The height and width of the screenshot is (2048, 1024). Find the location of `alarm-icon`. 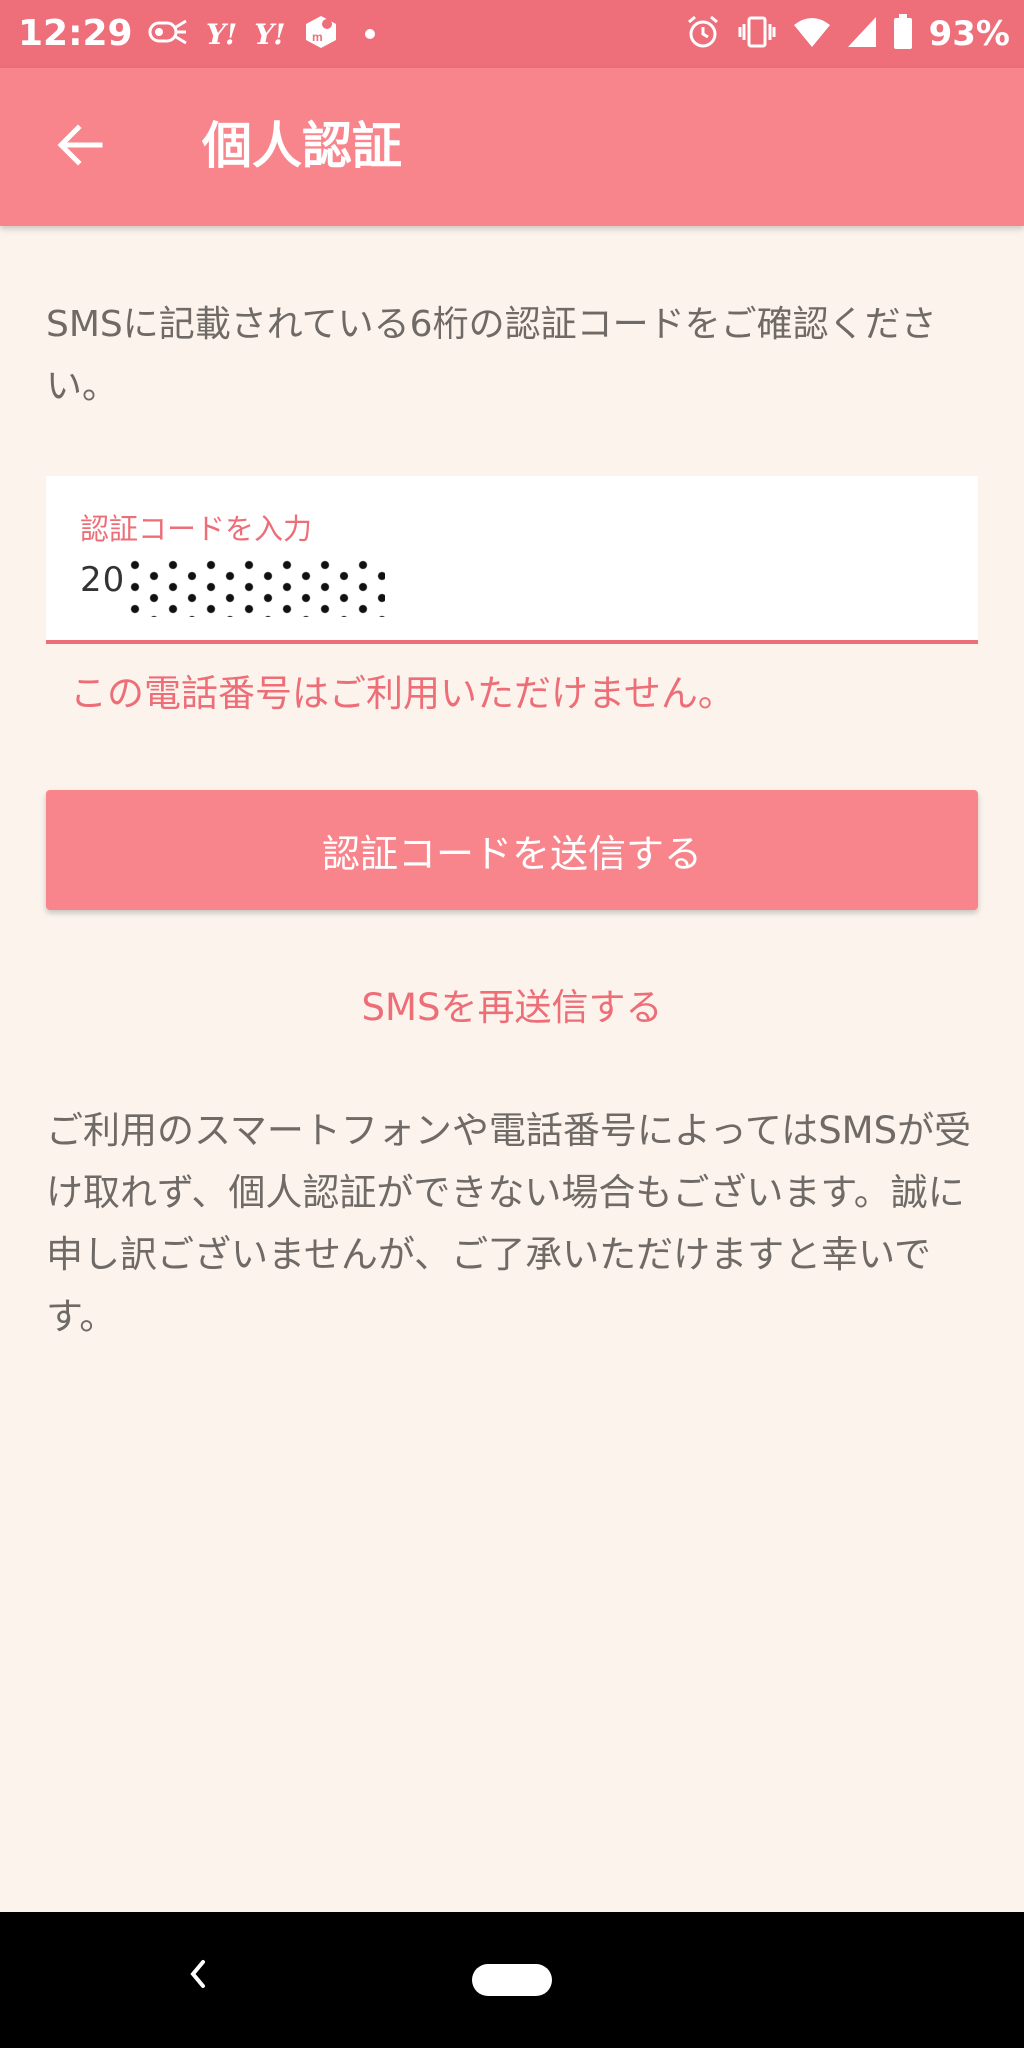

alarm-icon is located at coordinates (703, 34).